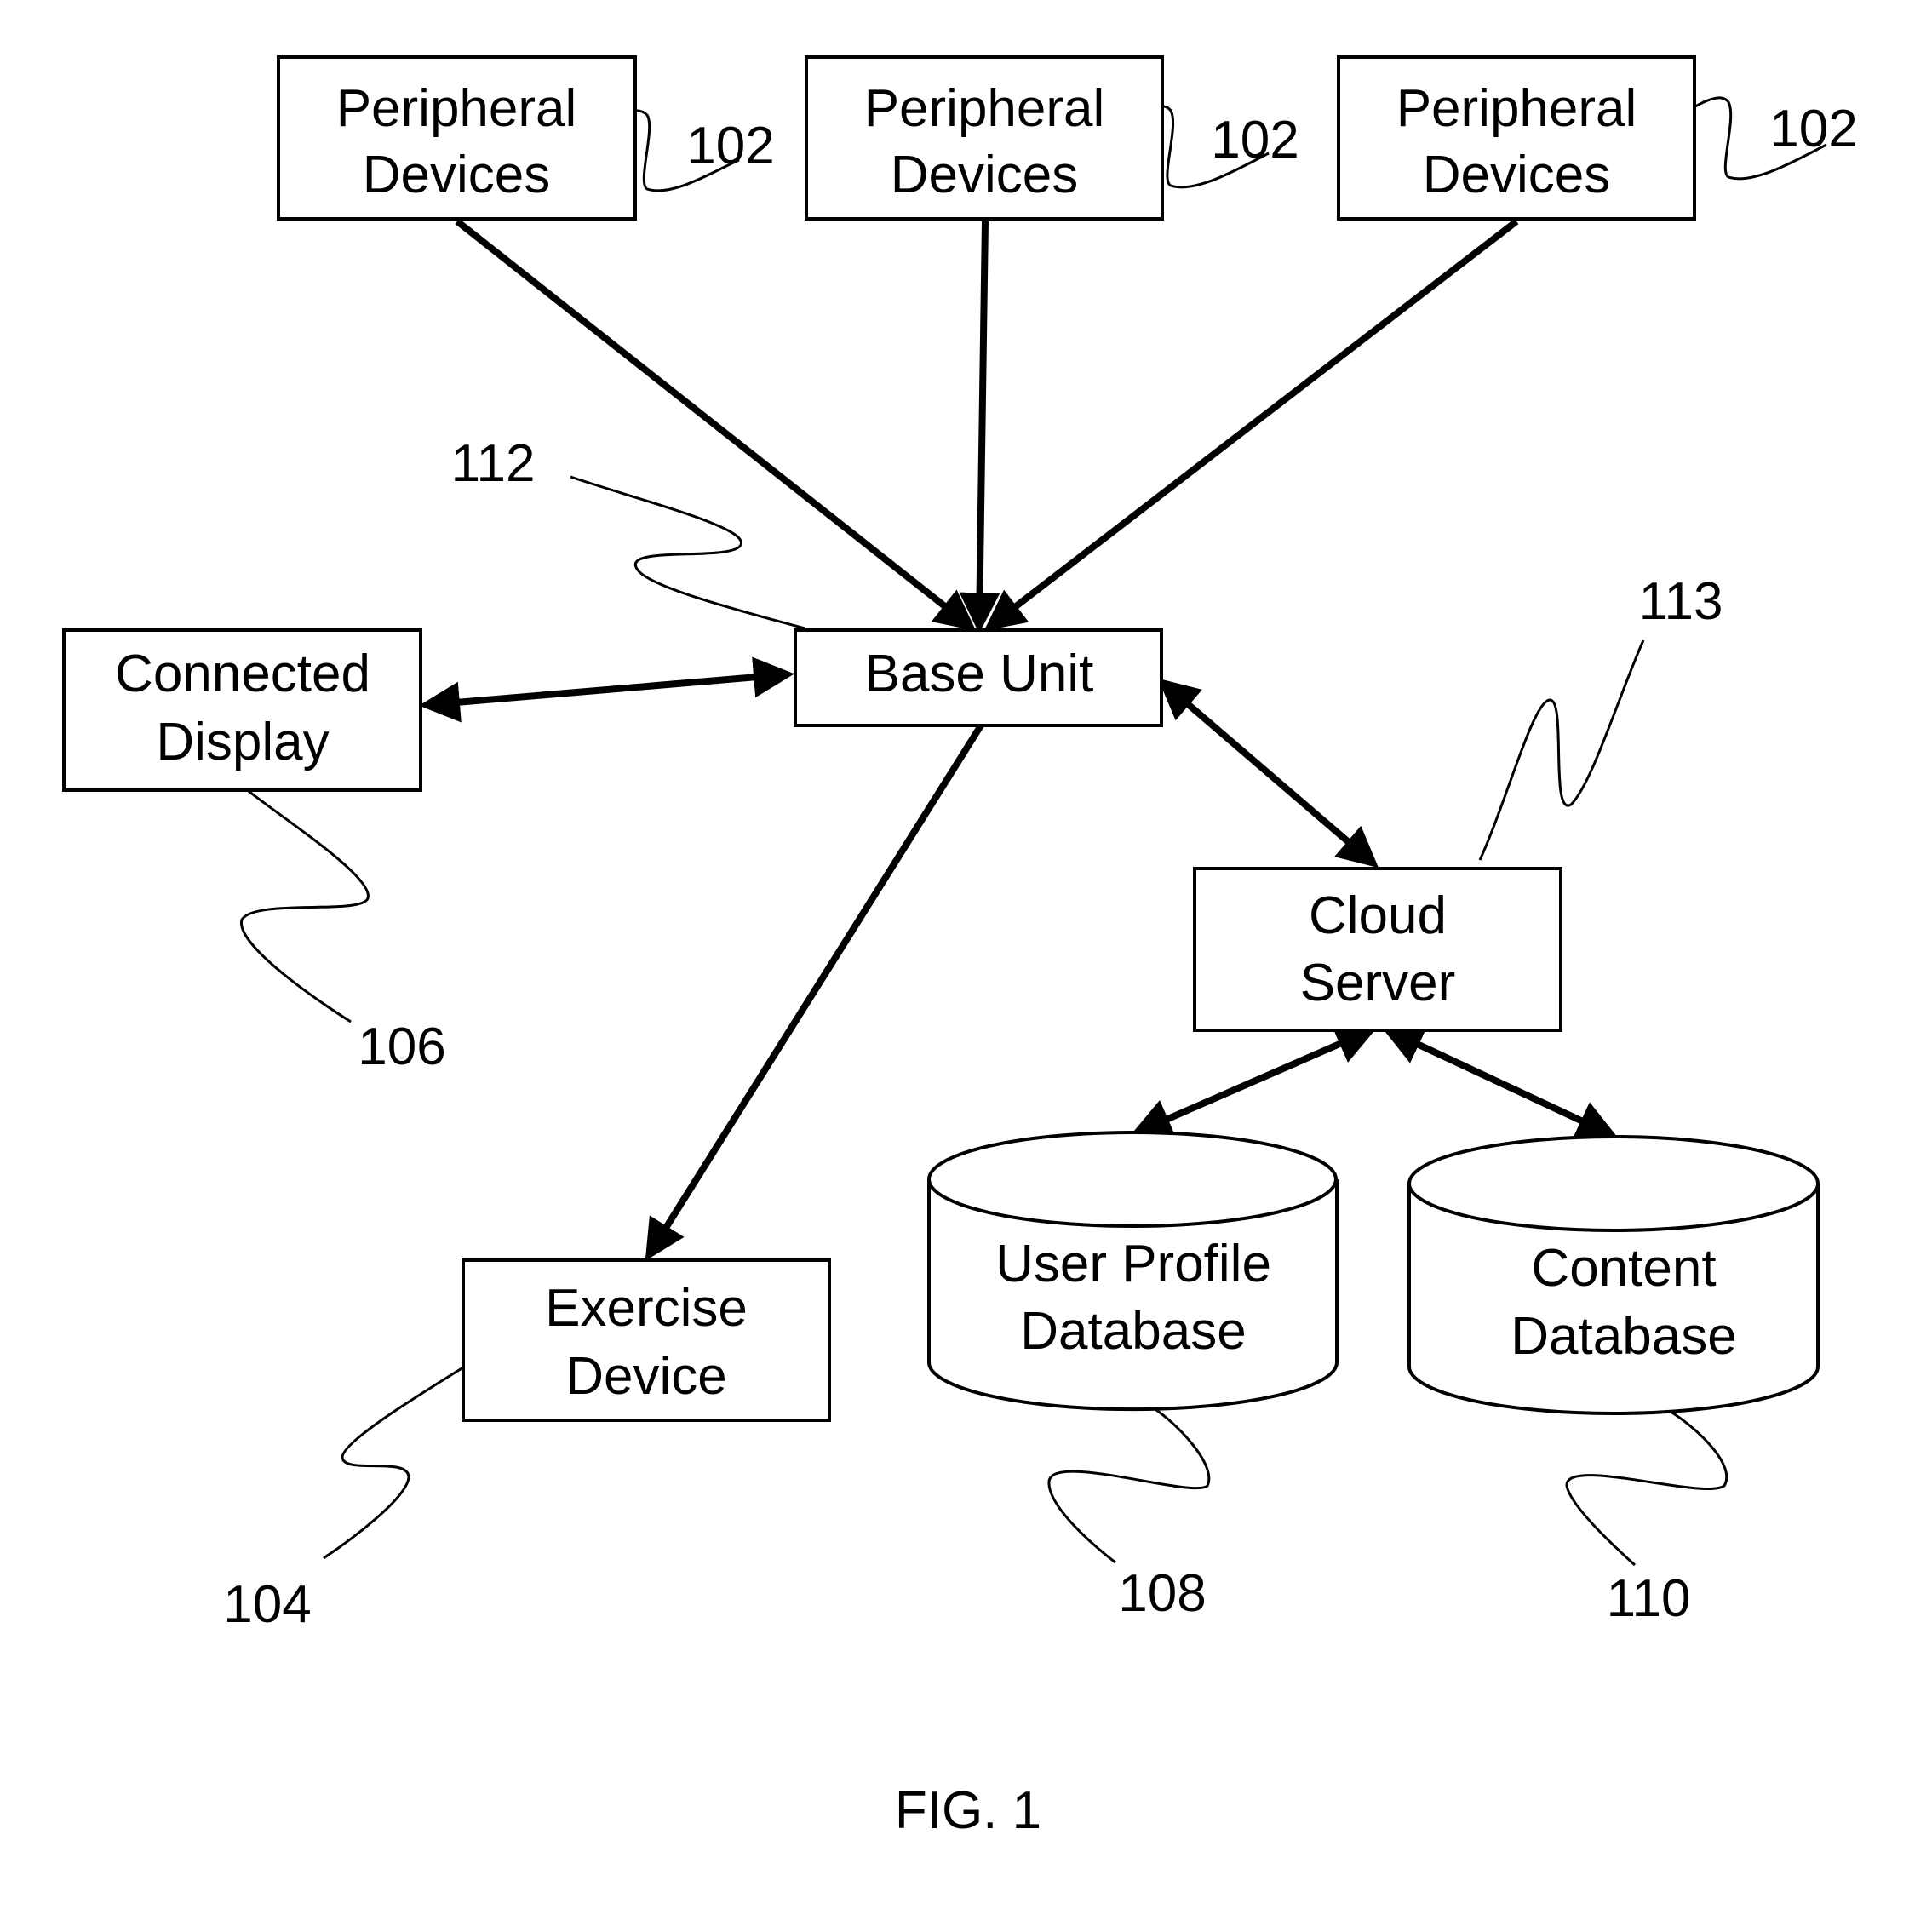 The width and height of the screenshot is (1932, 1909). Describe the element at coordinates (242, 674) in the screenshot. I see `connected-display-label-line1: Connected` at that location.